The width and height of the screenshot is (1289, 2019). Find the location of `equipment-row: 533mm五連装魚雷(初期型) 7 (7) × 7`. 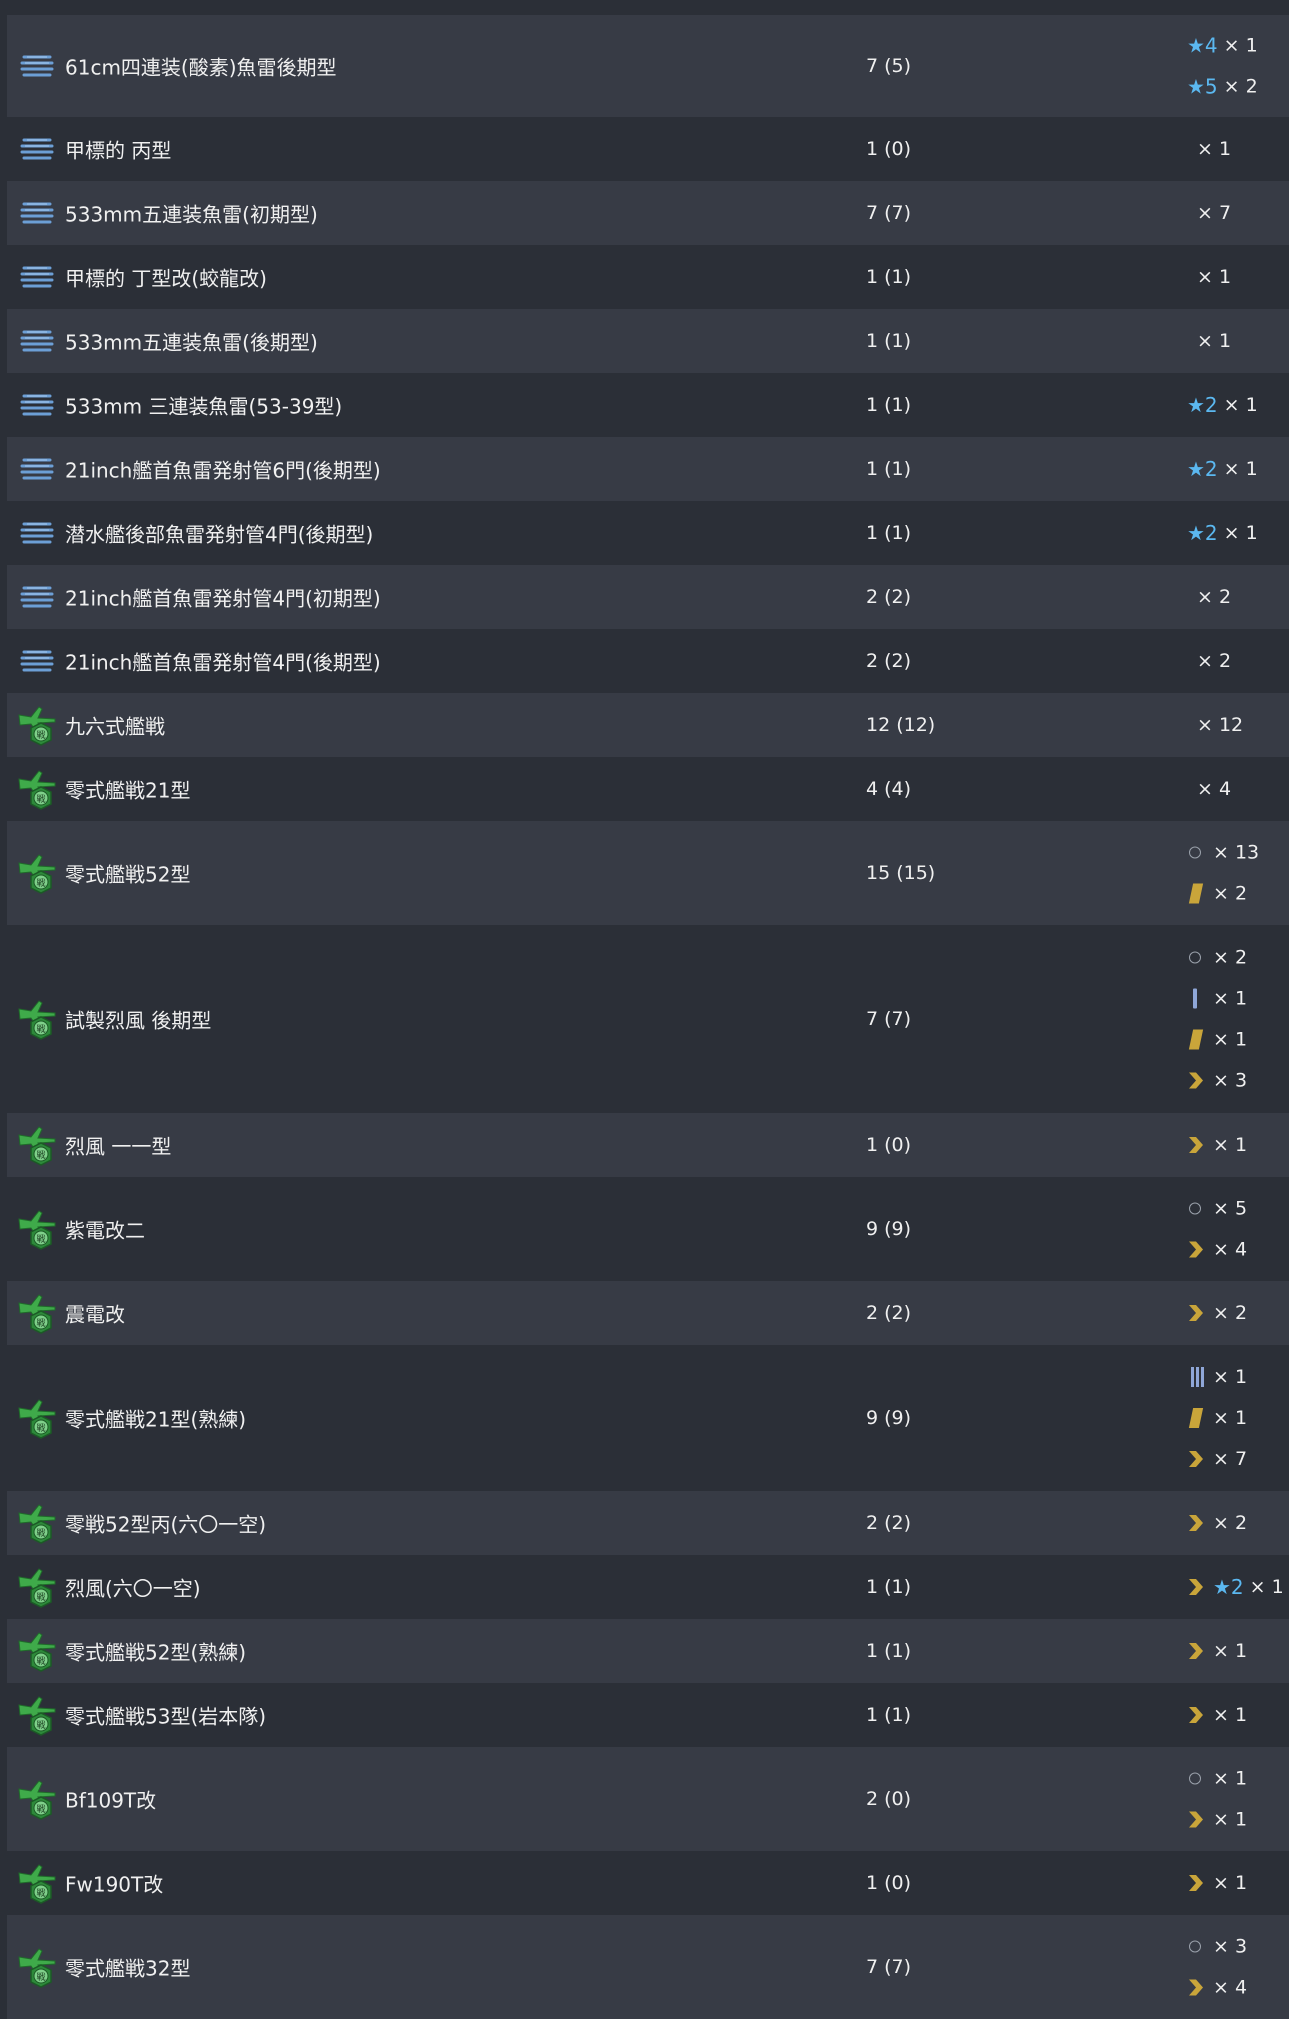

equipment-row: 533mm五連装魚雷(初期型) 7 (7) × 7 is located at coordinates (648, 213).